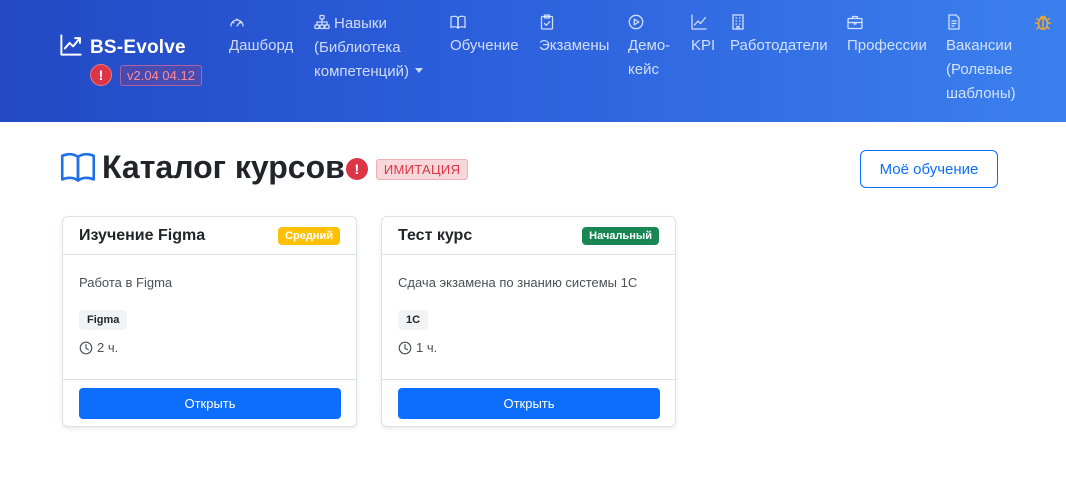 The image size is (1066, 489). I want to click on my-learning-button: Моё обучение, so click(929, 169).